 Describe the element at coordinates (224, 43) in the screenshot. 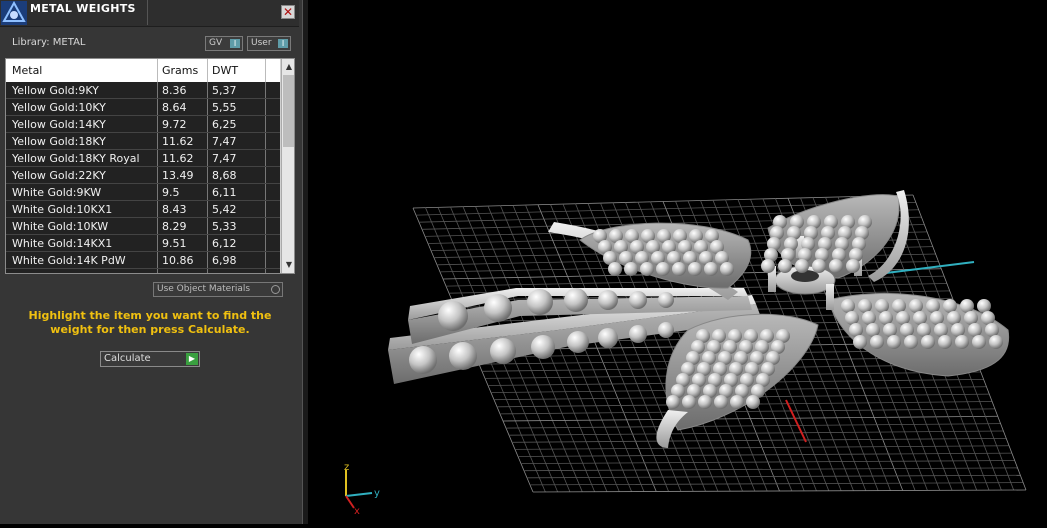

I see `gv-toggle: GV I` at that location.